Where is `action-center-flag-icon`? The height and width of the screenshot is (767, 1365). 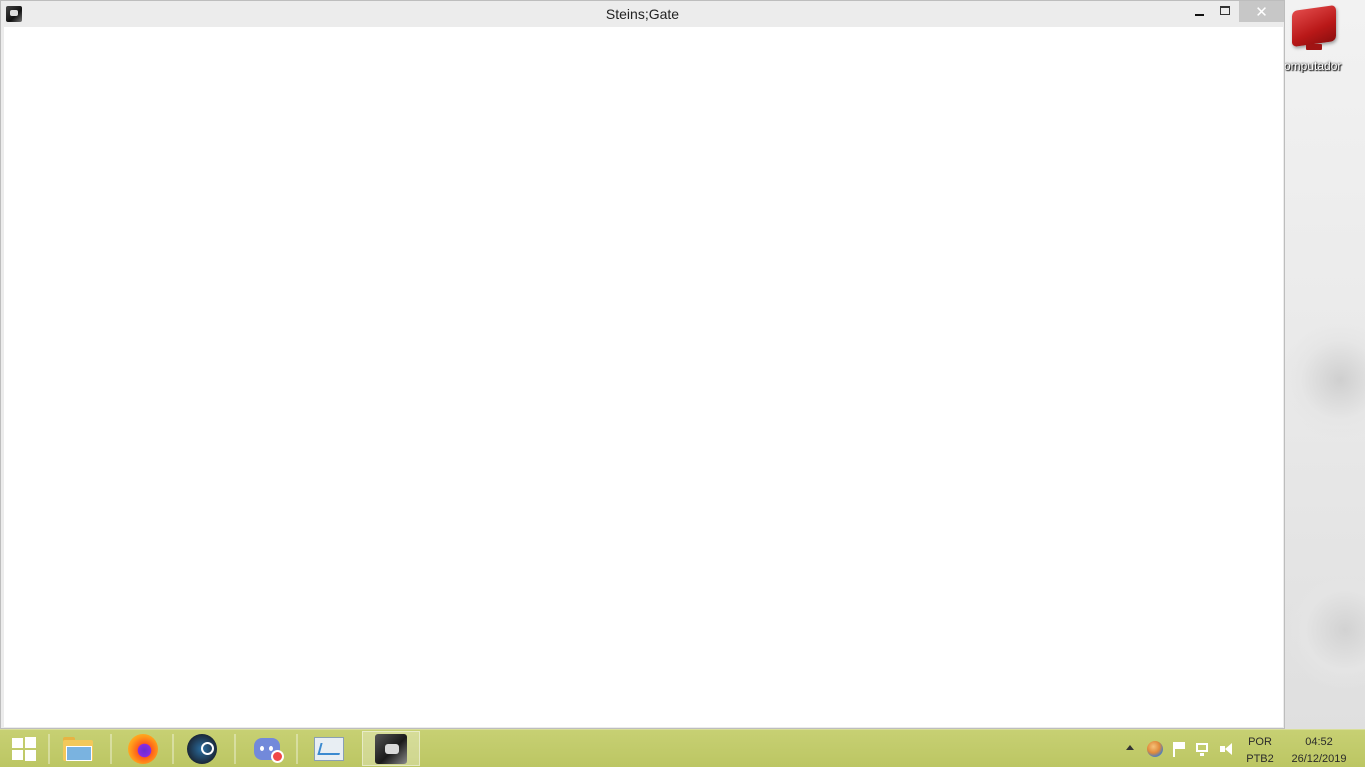 action-center-flag-icon is located at coordinates (1179, 749).